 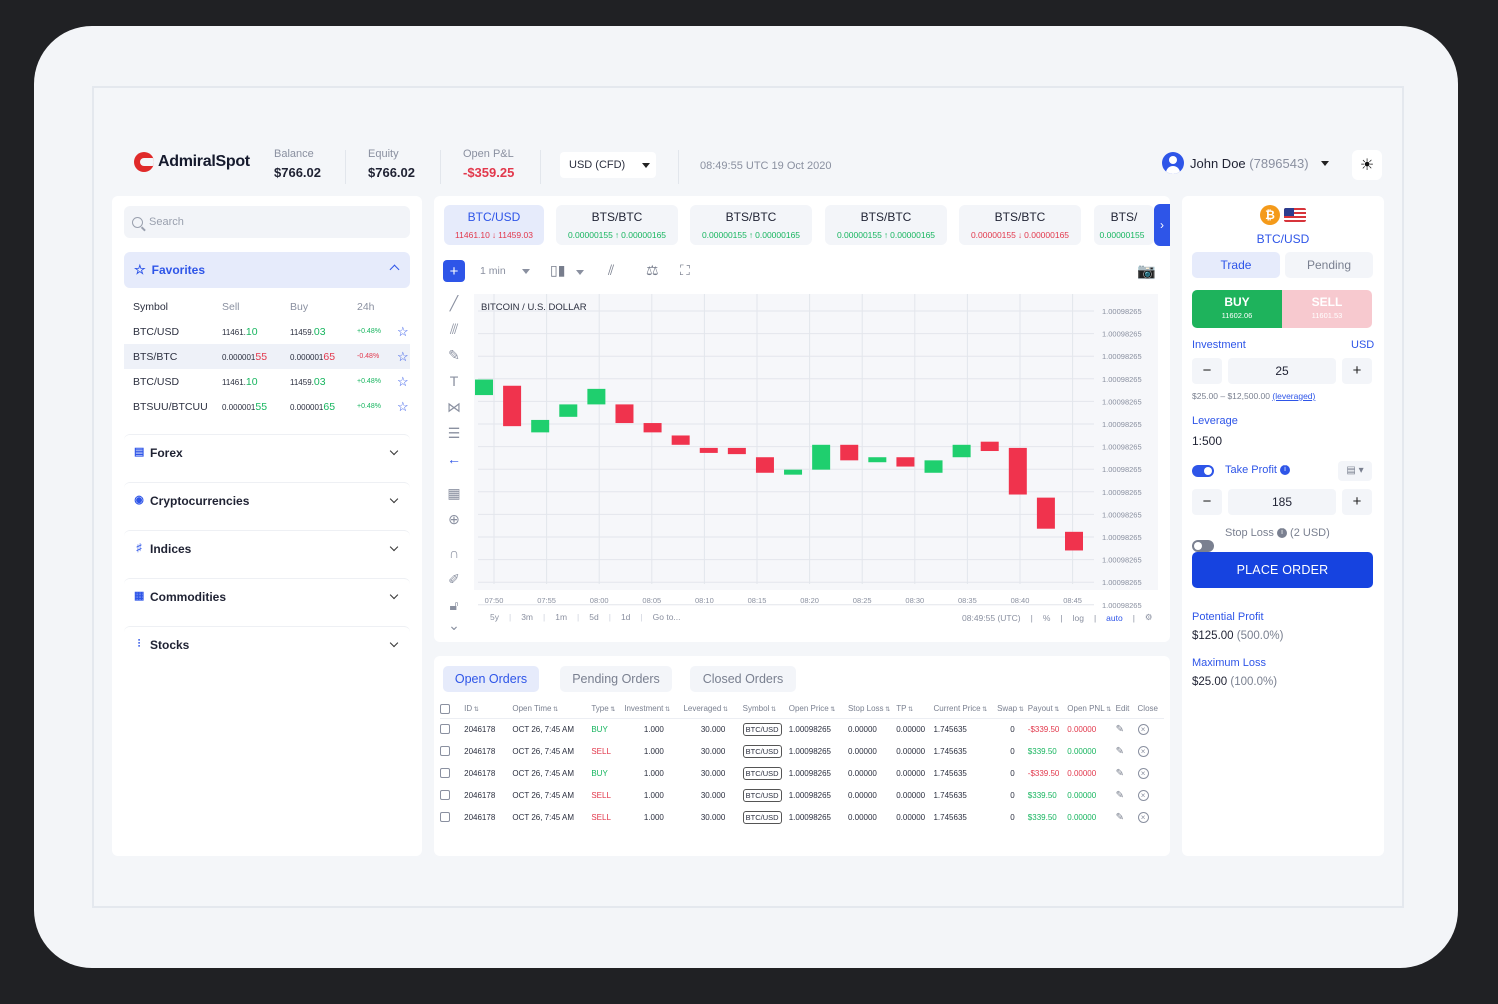 What do you see at coordinates (965, 709) in the screenshot?
I see `column-header: Current Price ⇅` at bounding box center [965, 709].